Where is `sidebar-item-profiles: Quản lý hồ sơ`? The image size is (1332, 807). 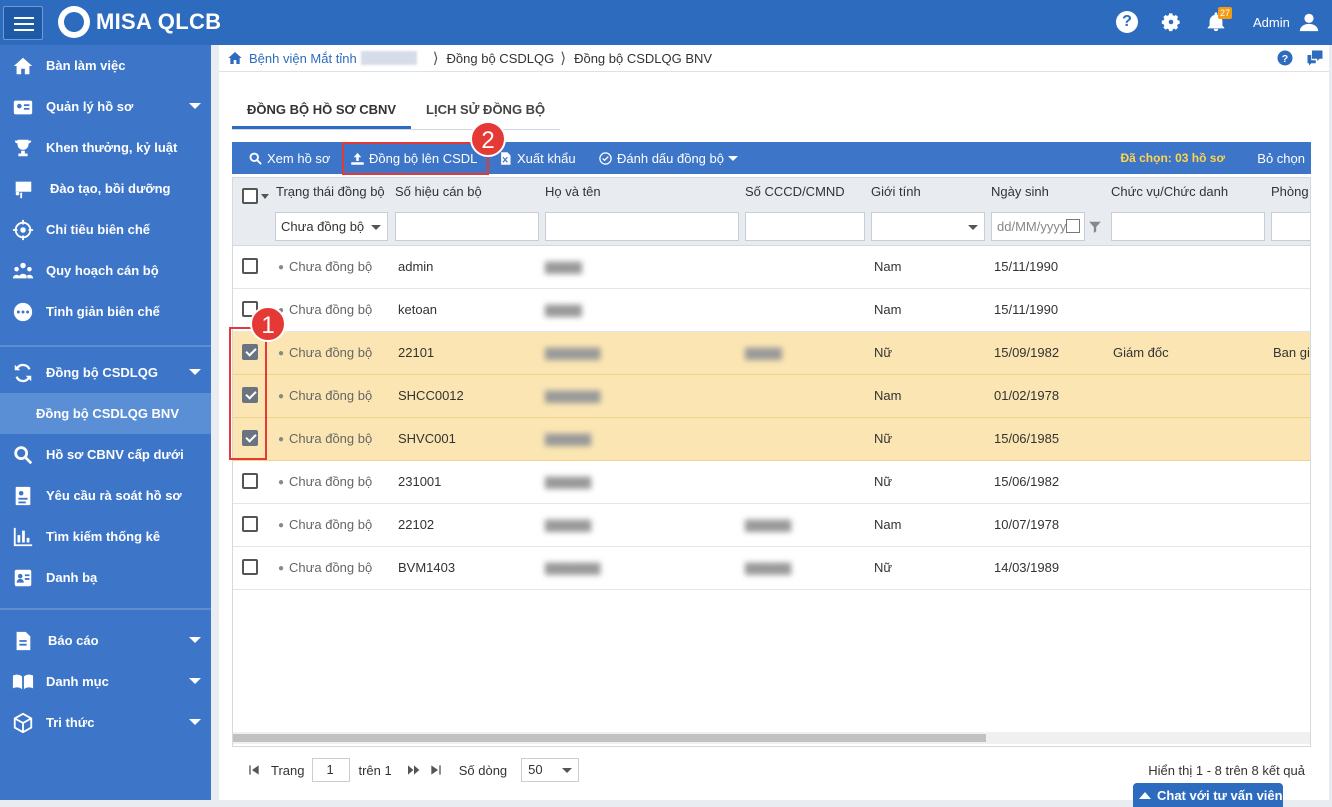 sidebar-item-profiles: Quản lý hồ sơ is located at coordinates (105, 106).